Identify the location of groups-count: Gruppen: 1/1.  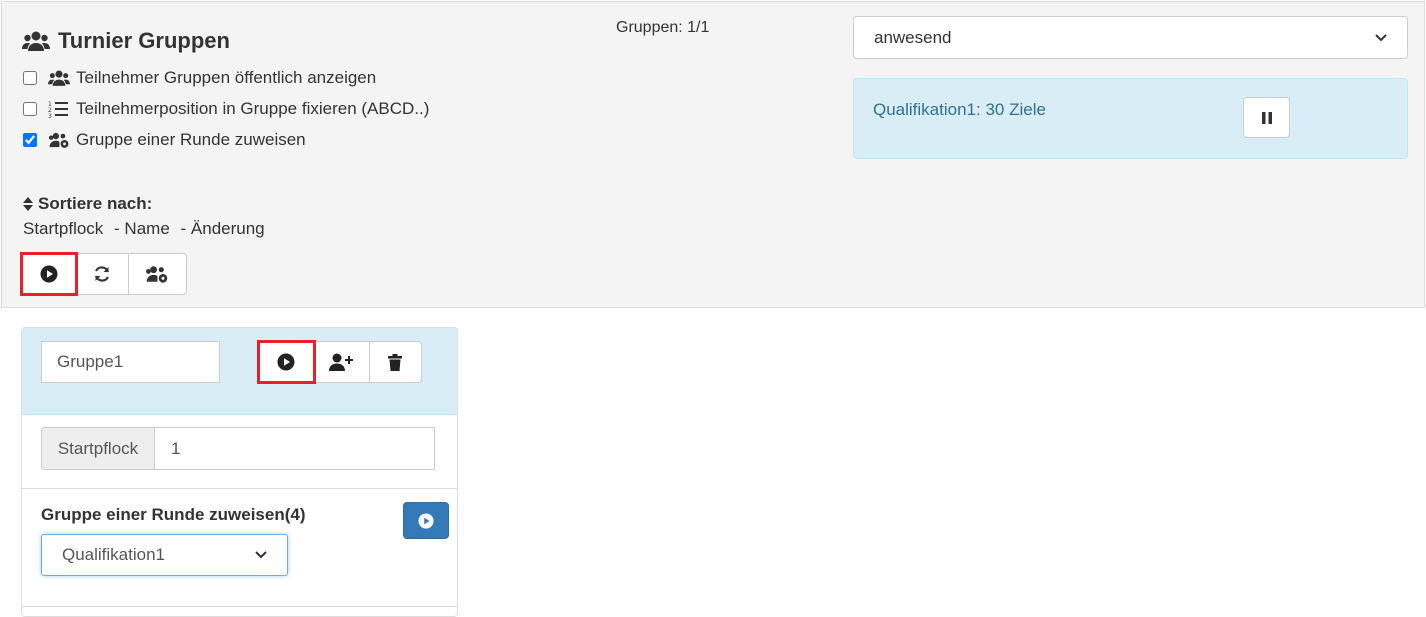
(663, 27).